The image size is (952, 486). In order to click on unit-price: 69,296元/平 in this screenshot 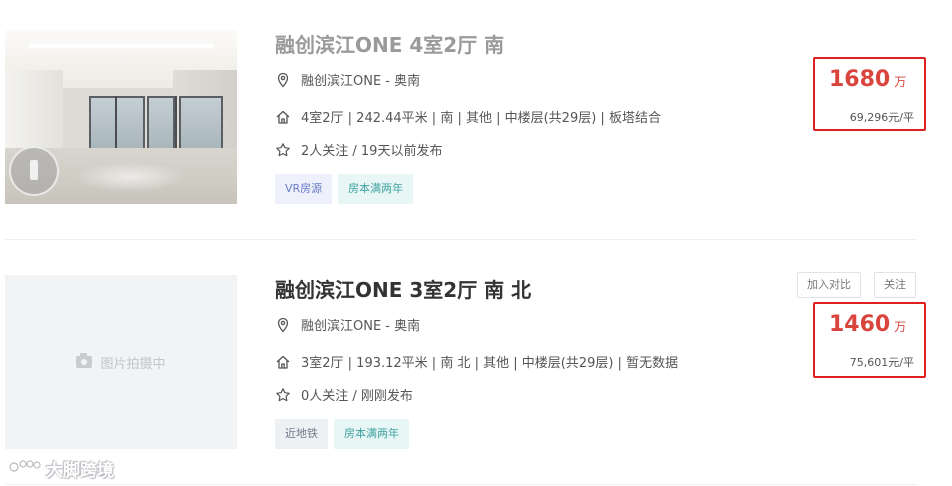, I will do `click(881, 117)`.